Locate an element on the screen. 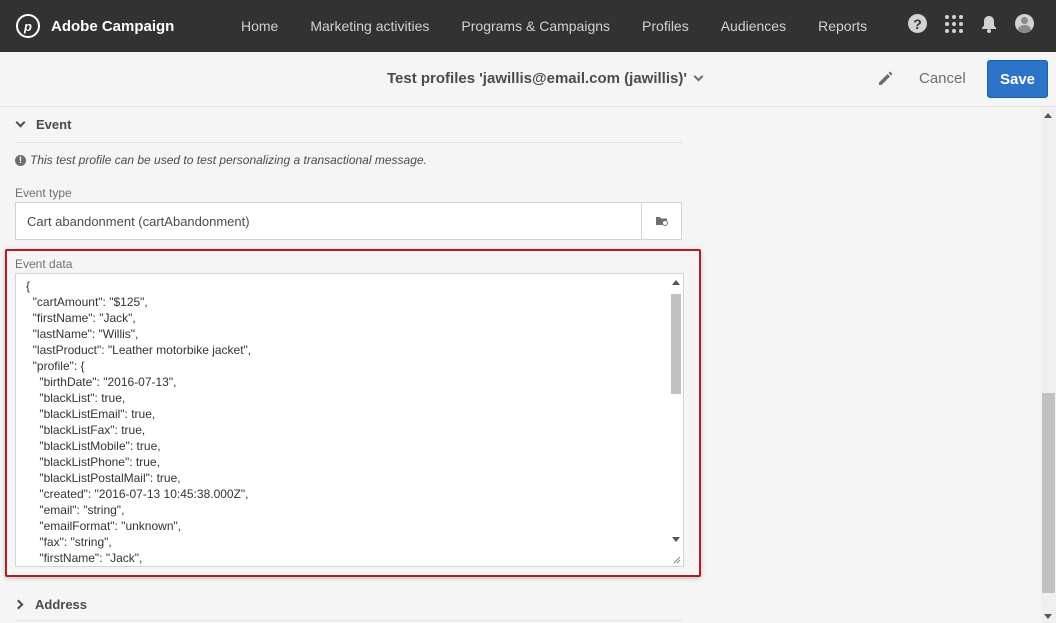  event-type-field: Cart abandonment (cartAbandonment) is located at coordinates (348, 221).